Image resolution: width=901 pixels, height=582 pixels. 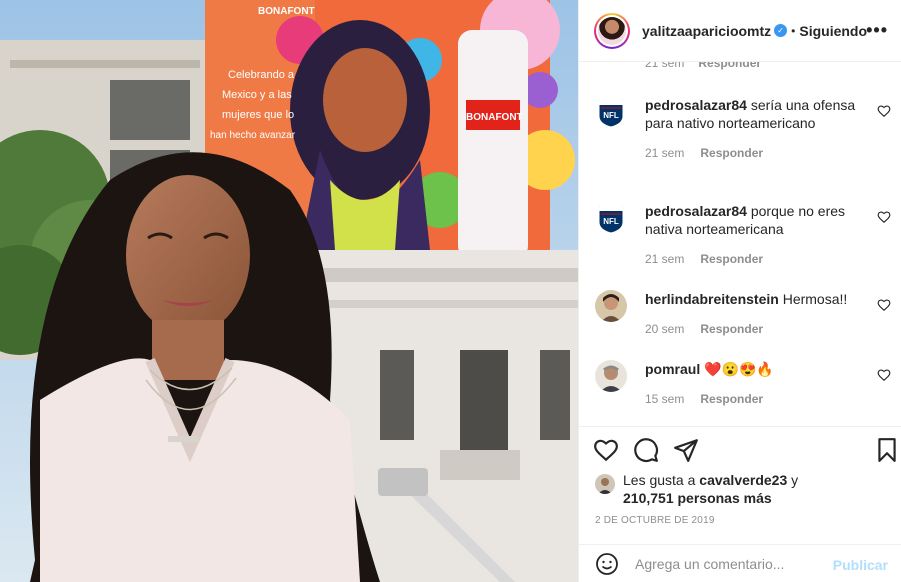 I want to click on brand-text-bottle: BONAFONT, so click(x=494, y=117).